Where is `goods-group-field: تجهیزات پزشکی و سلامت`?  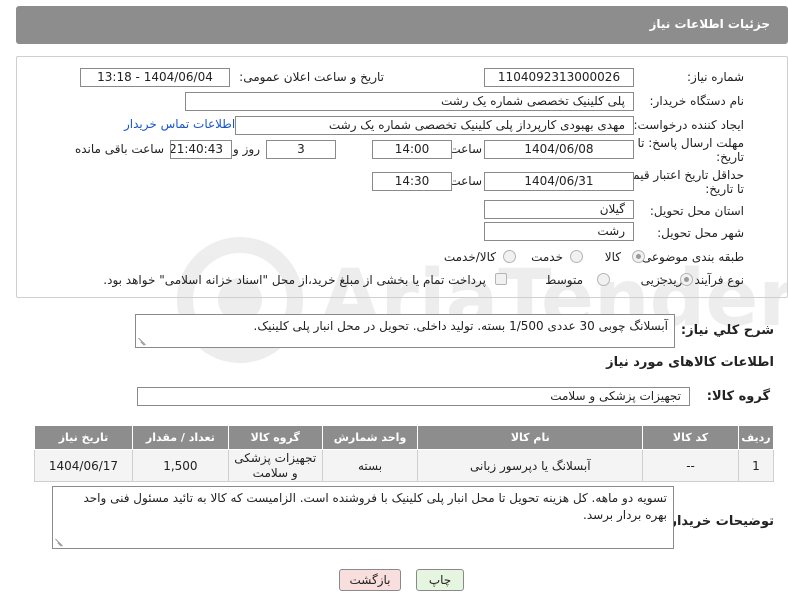 goods-group-field: تجهیزات پزشکی و سلامت is located at coordinates (413, 396).